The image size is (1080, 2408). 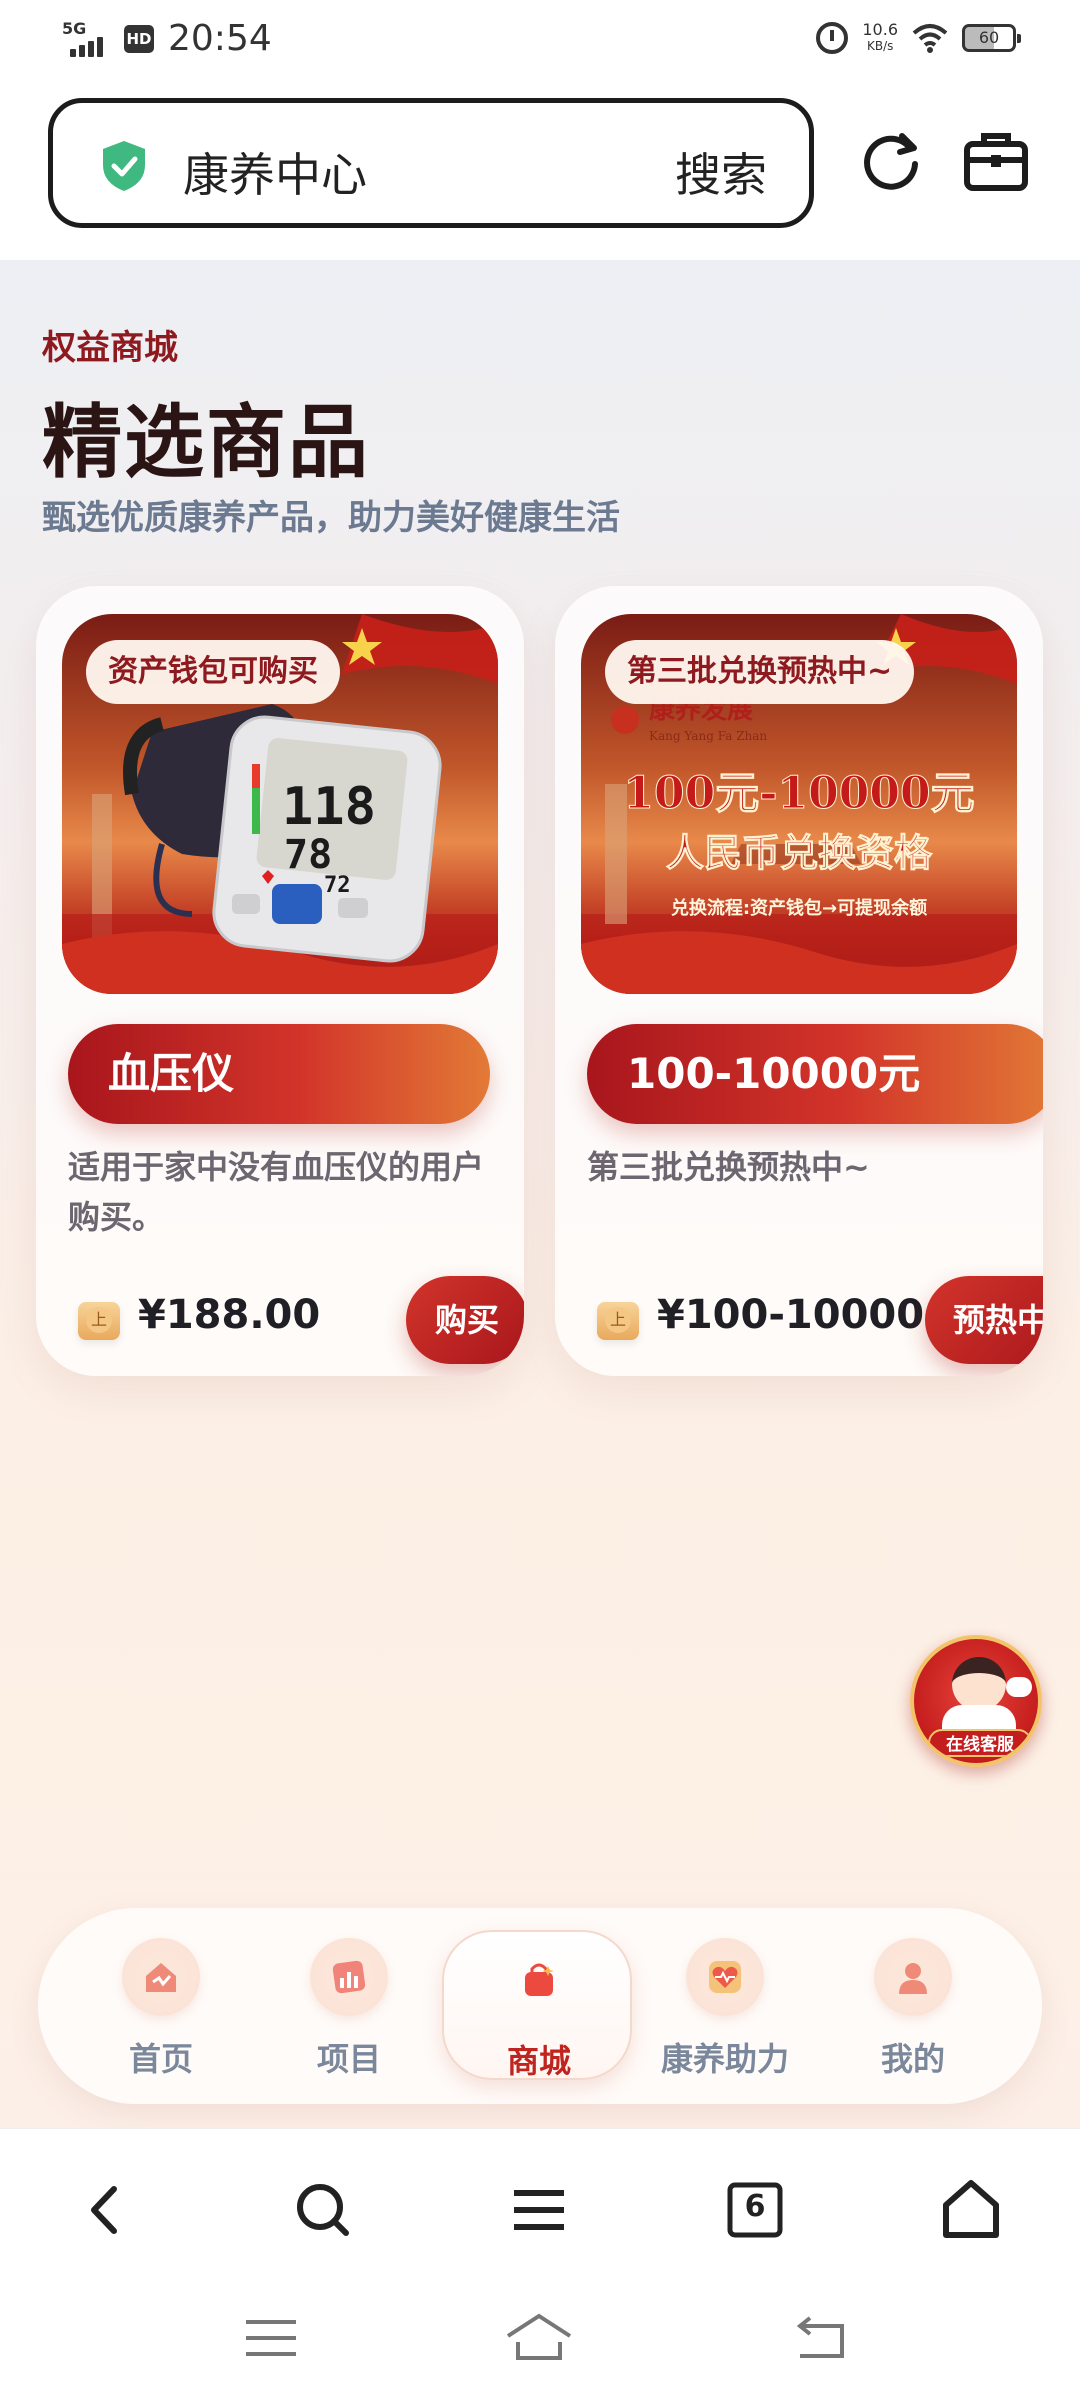 I want to click on system-navigation-bar, so click(x=540, y=2348).